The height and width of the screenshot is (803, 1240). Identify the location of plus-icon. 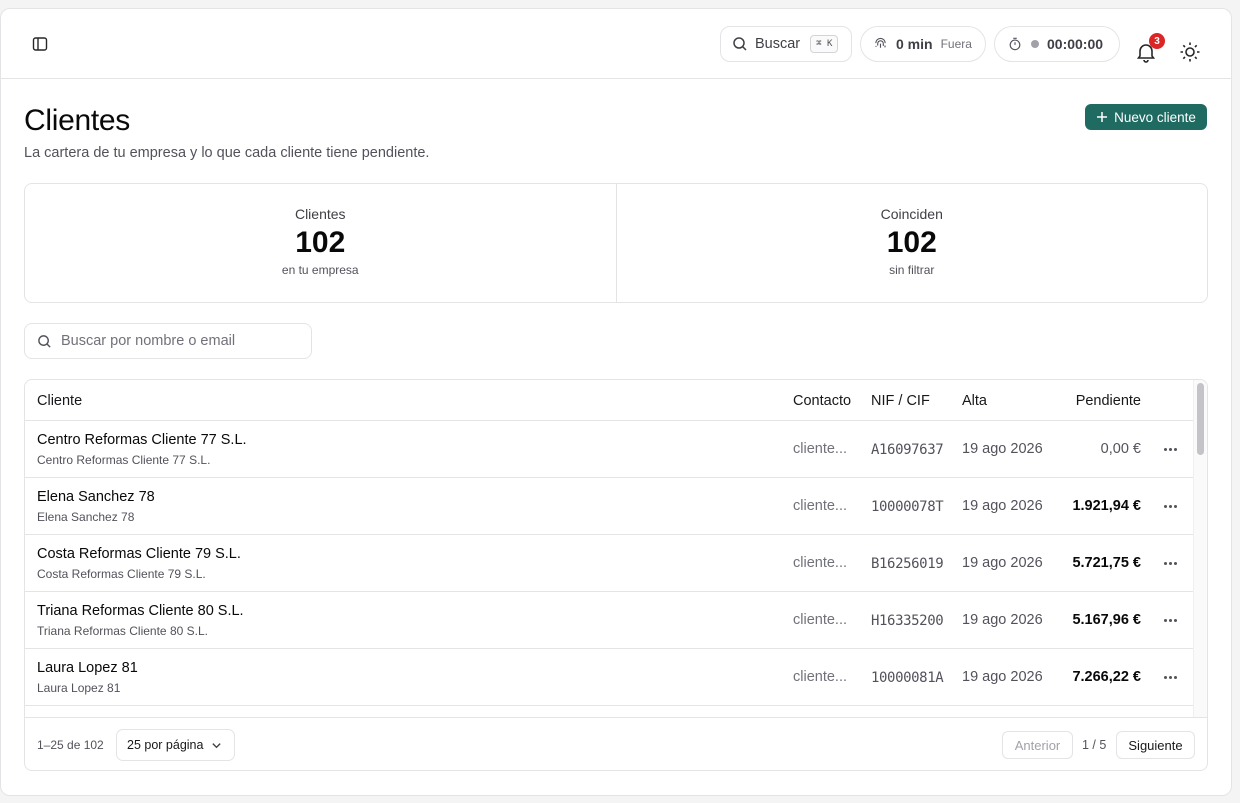
(1102, 117).